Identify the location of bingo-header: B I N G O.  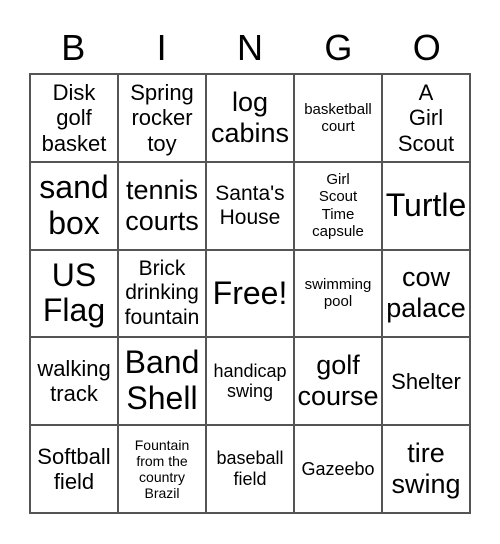
(250, 48).